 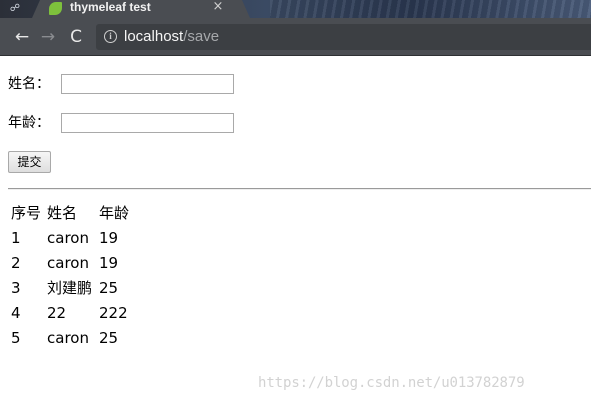 What do you see at coordinates (29, 84) in the screenshot?
I see `name-label: 姓名：` at bounding box center [29, 84].